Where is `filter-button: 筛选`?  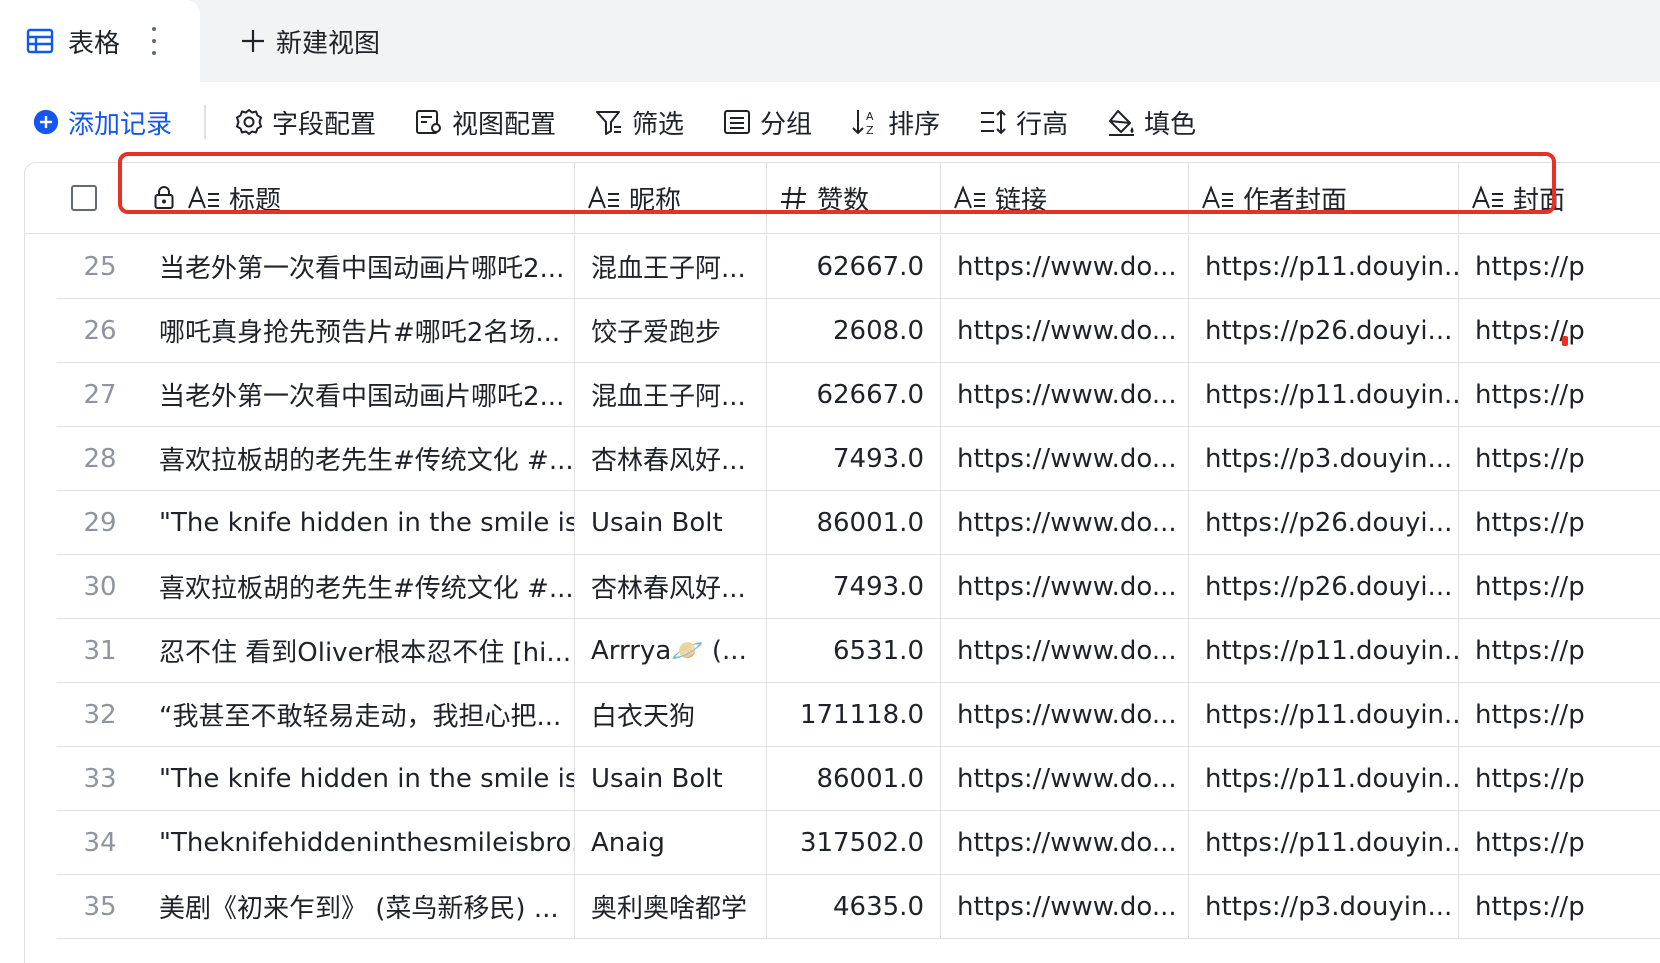
filter-button: 筛选 is located at coordinates (639, 122).